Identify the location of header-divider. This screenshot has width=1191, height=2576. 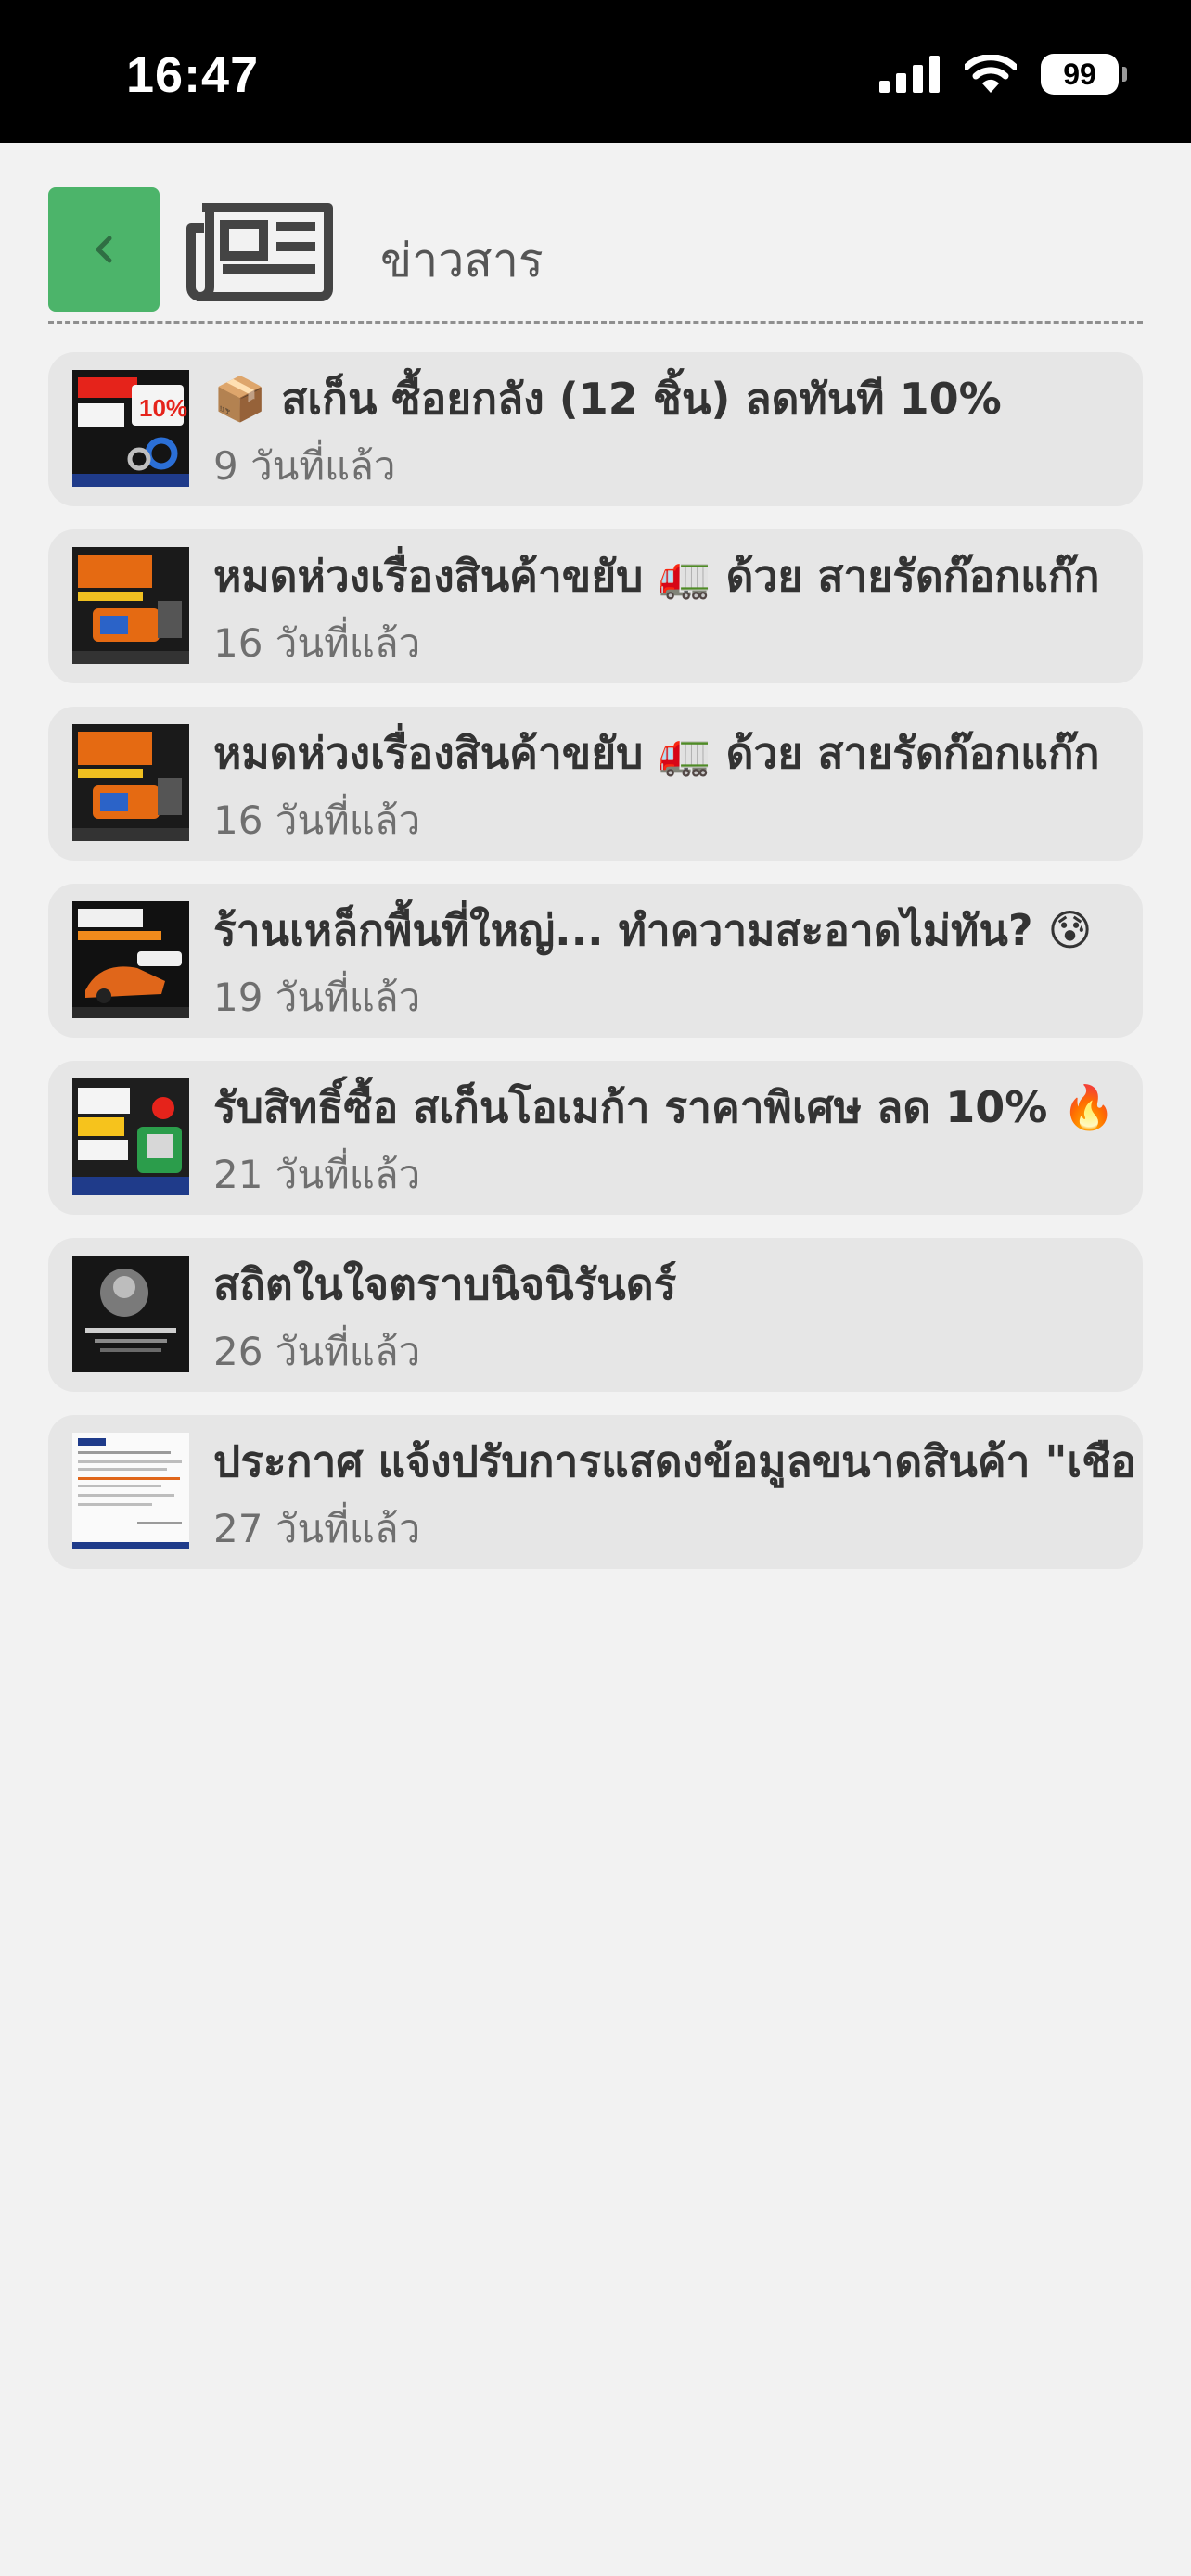
(595, 323).